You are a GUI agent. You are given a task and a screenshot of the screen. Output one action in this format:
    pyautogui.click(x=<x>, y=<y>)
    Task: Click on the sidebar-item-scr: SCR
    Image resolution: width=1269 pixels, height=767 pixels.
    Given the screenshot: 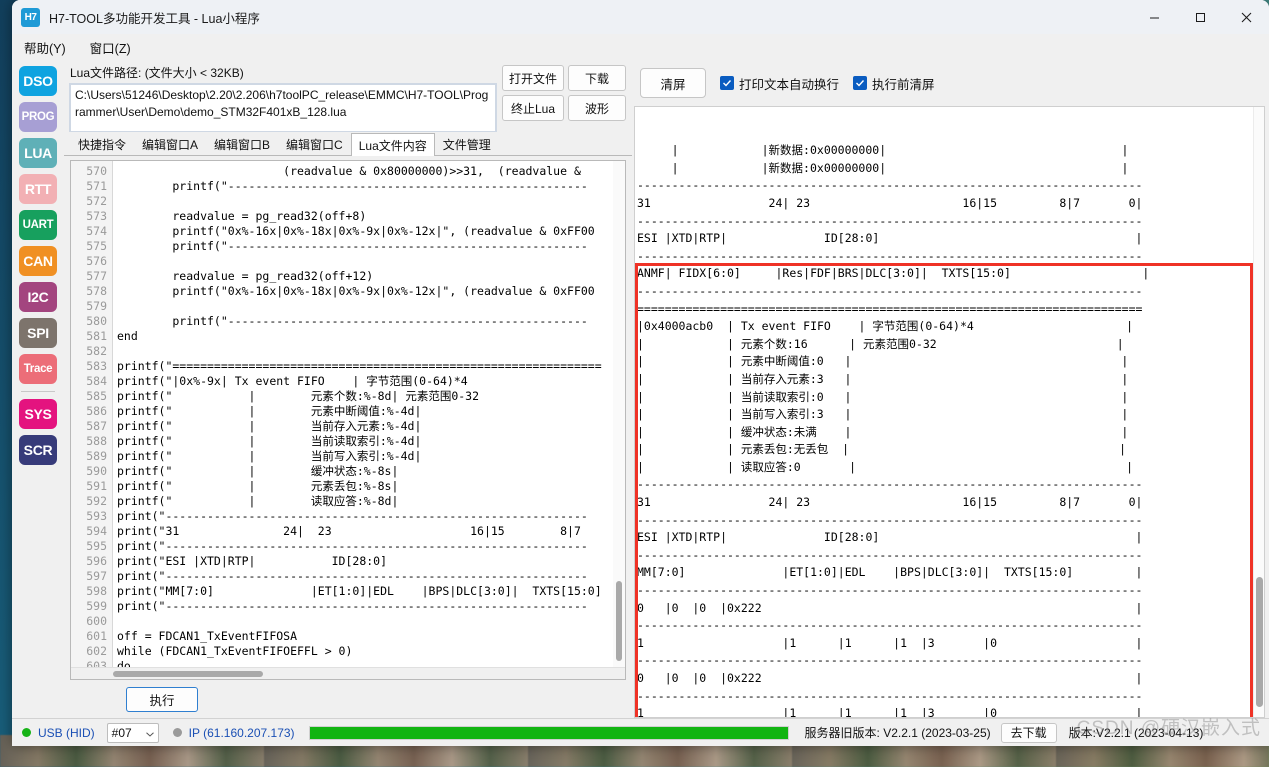 What is the action you would take?
    pyautogui.click(x=38, y=450)
    